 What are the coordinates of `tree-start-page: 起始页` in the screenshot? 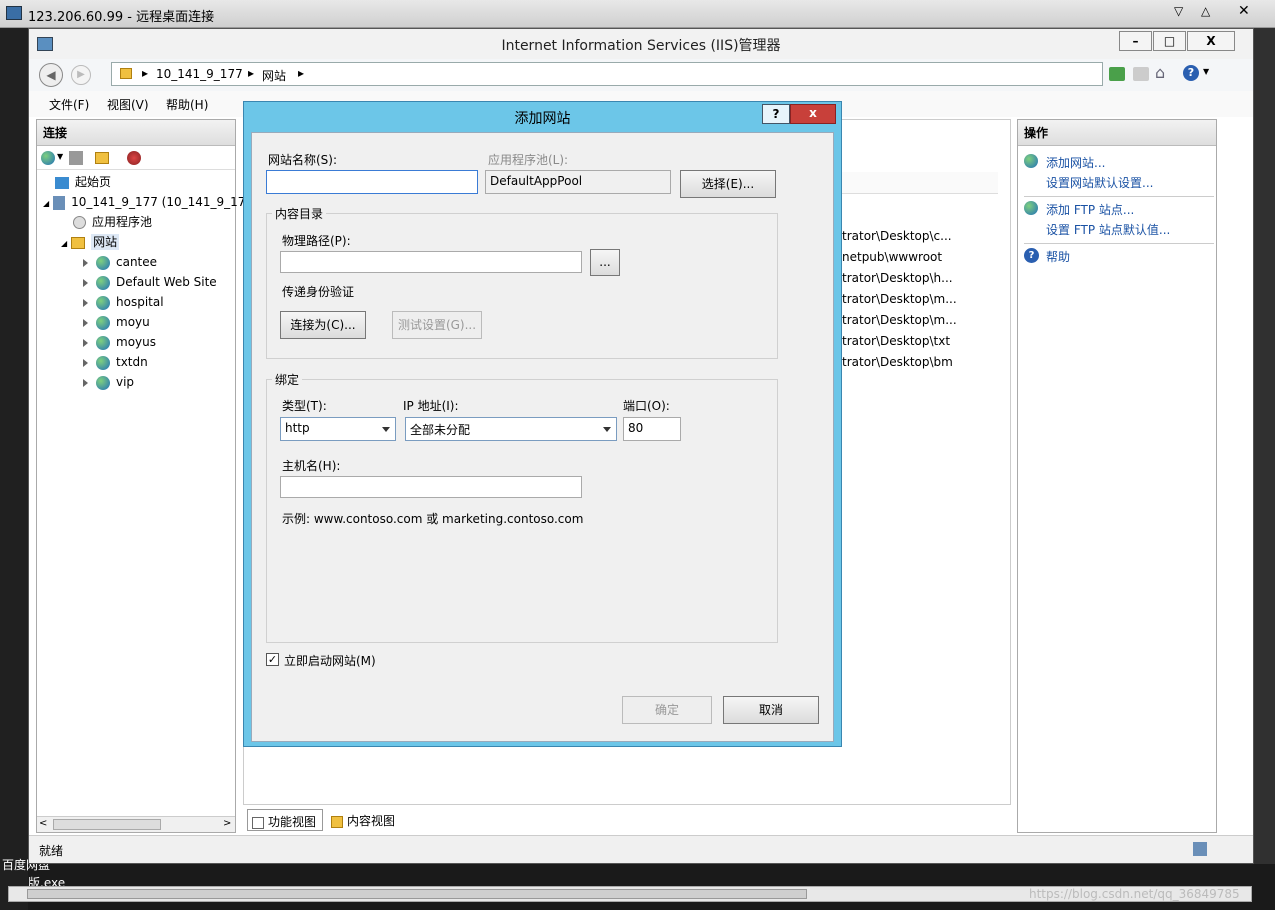 It's located at (136, 182).